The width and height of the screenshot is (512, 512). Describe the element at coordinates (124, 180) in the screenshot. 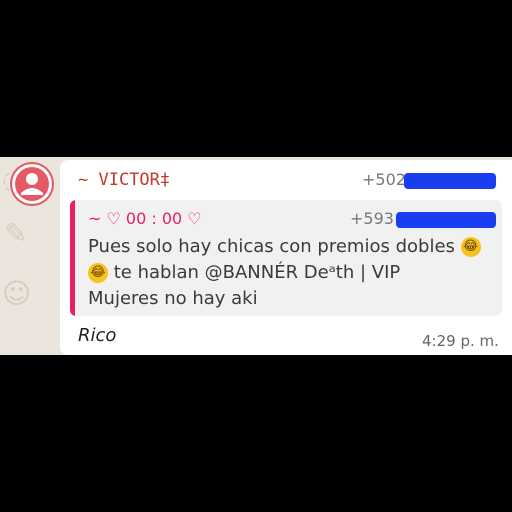

I see `sender-name: ~ VICTOR‡` at that location.